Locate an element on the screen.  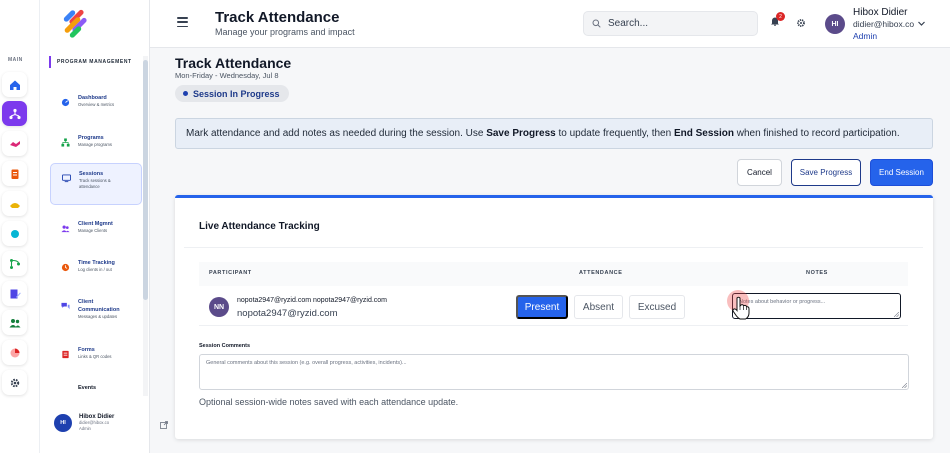
hands-icon is located at coordinates (14, 205).